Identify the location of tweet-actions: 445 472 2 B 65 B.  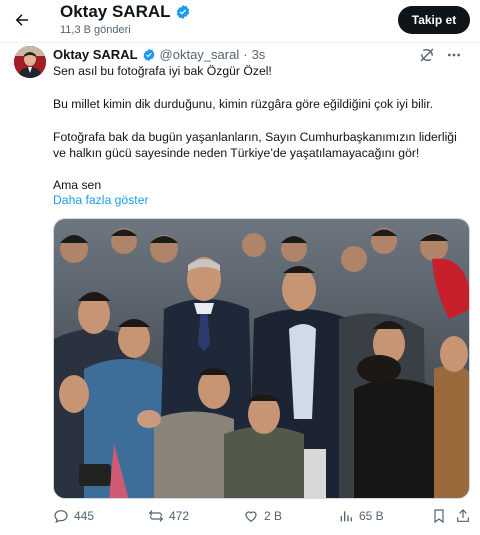
(261, 518).